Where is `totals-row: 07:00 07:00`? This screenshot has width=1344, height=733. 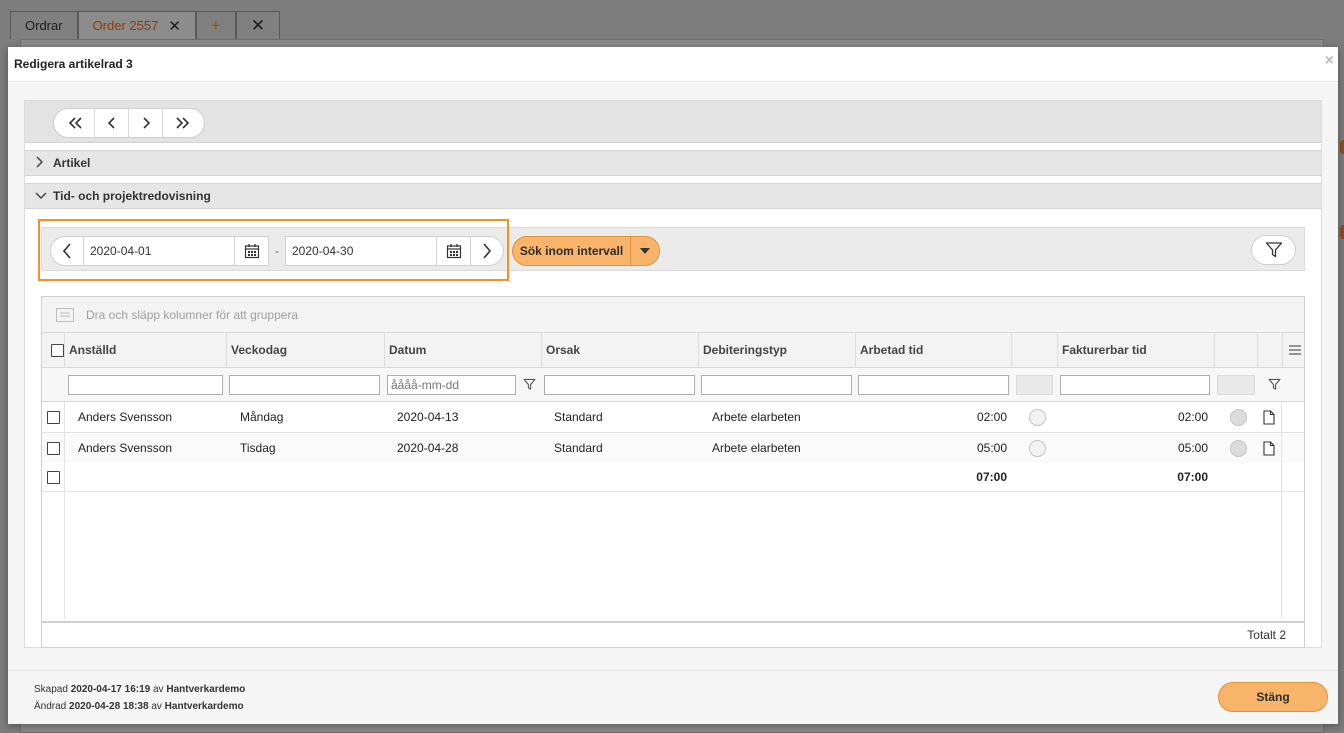 totals-row: 07:00 07:00 is located at coordinates (673, 477).